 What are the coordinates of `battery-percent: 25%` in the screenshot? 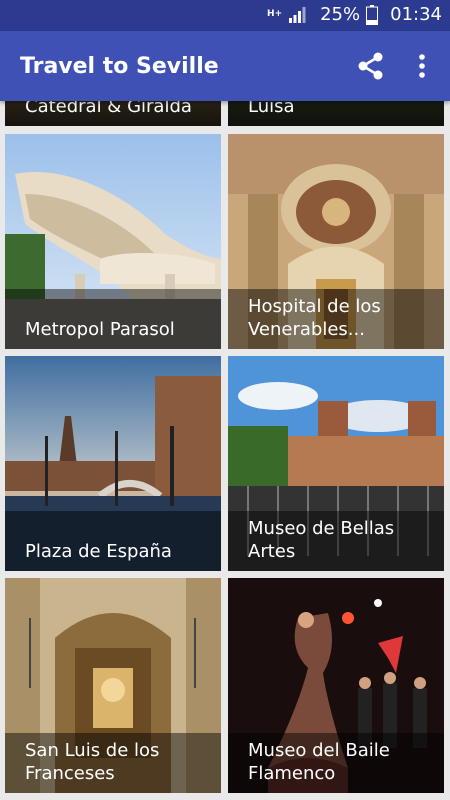 It's located at (340, 14).